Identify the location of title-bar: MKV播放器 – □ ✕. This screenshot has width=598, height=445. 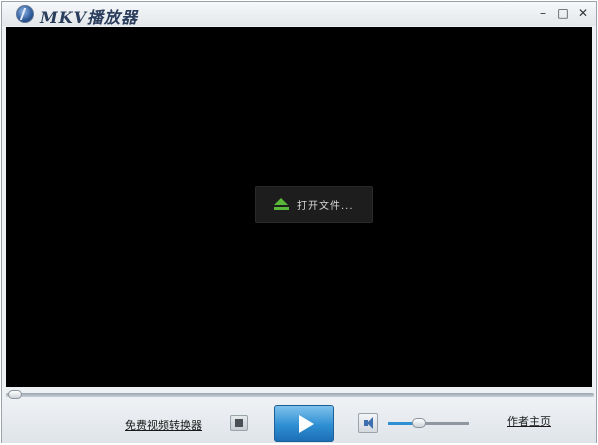
(299, 14).